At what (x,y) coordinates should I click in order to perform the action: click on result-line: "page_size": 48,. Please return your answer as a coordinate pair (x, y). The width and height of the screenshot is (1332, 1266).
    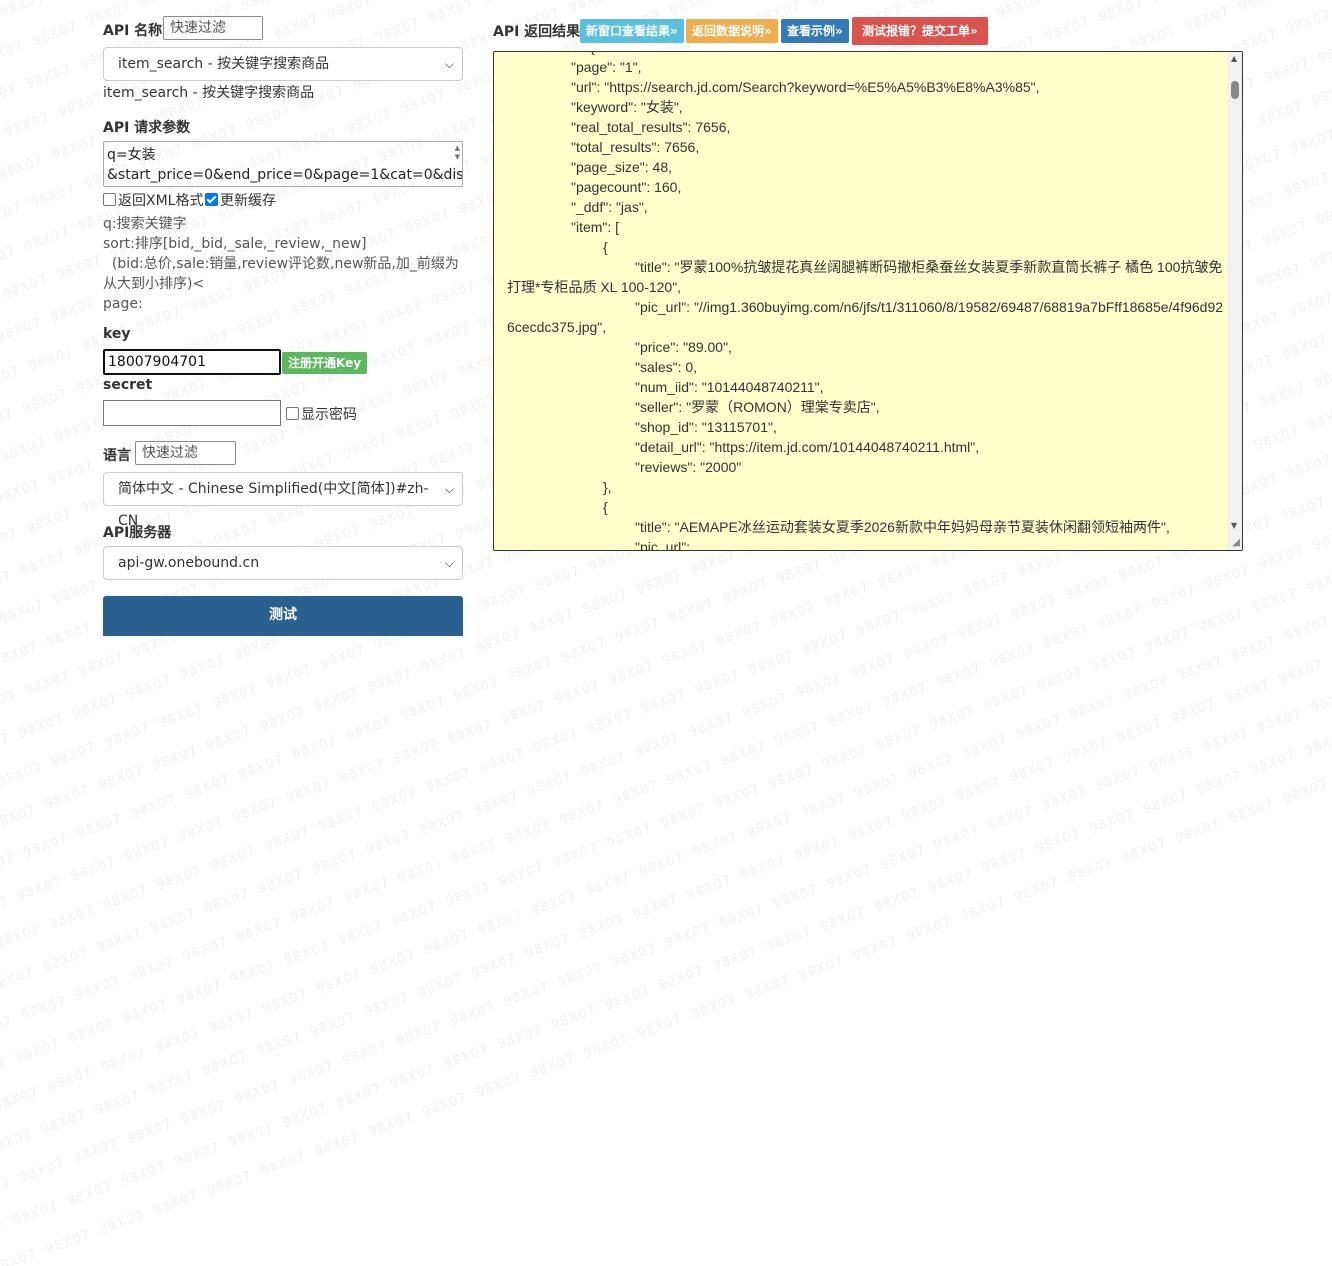
    Looking at the image, I should click on (622, 167).